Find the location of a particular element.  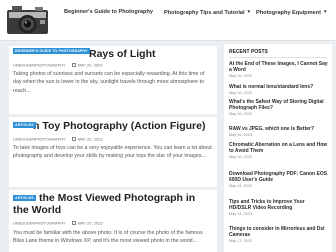

nav-beginners-guide: Beginner's Guide to Photography is located at coordinates (108, 12).